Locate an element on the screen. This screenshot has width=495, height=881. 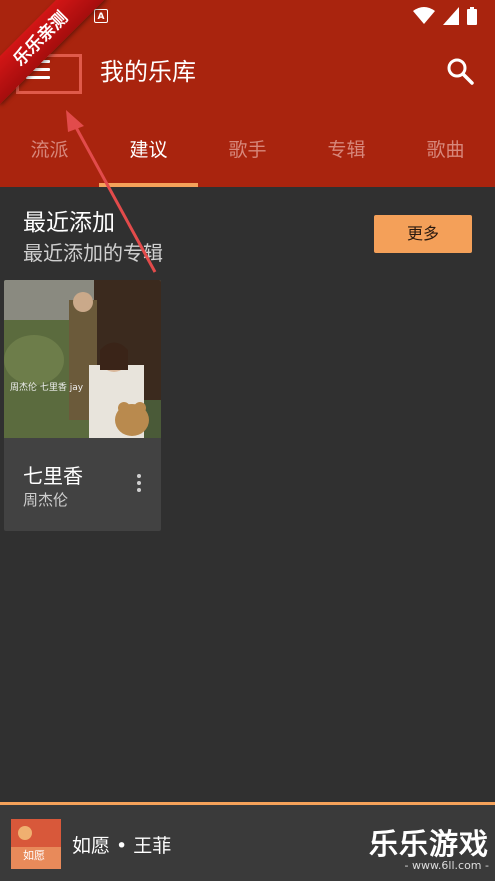
now-playing-text: 如愿 • 王菲 is located at coordinates (122, 846).